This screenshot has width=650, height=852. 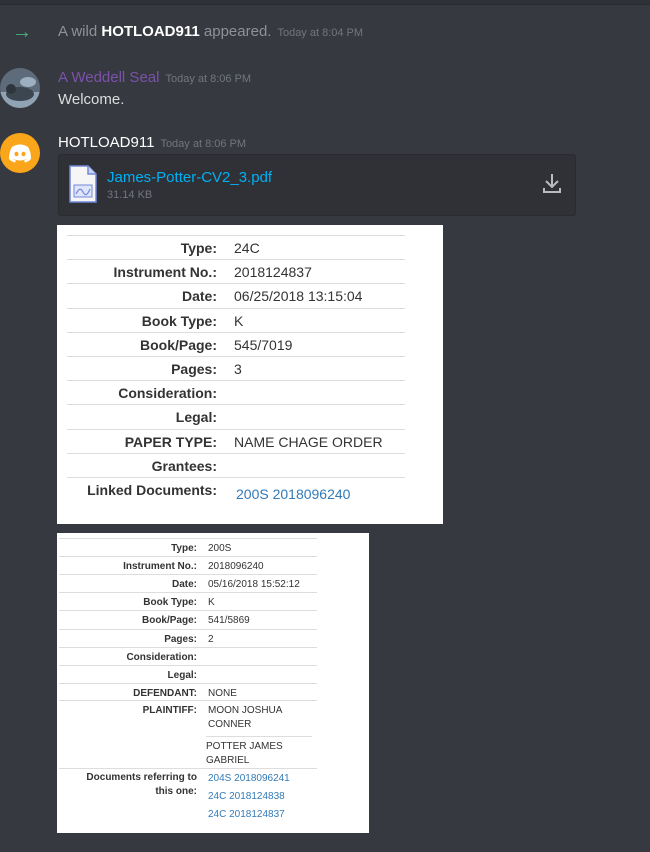 I want to click on row-value: 200S, so click(x=220, y=548).